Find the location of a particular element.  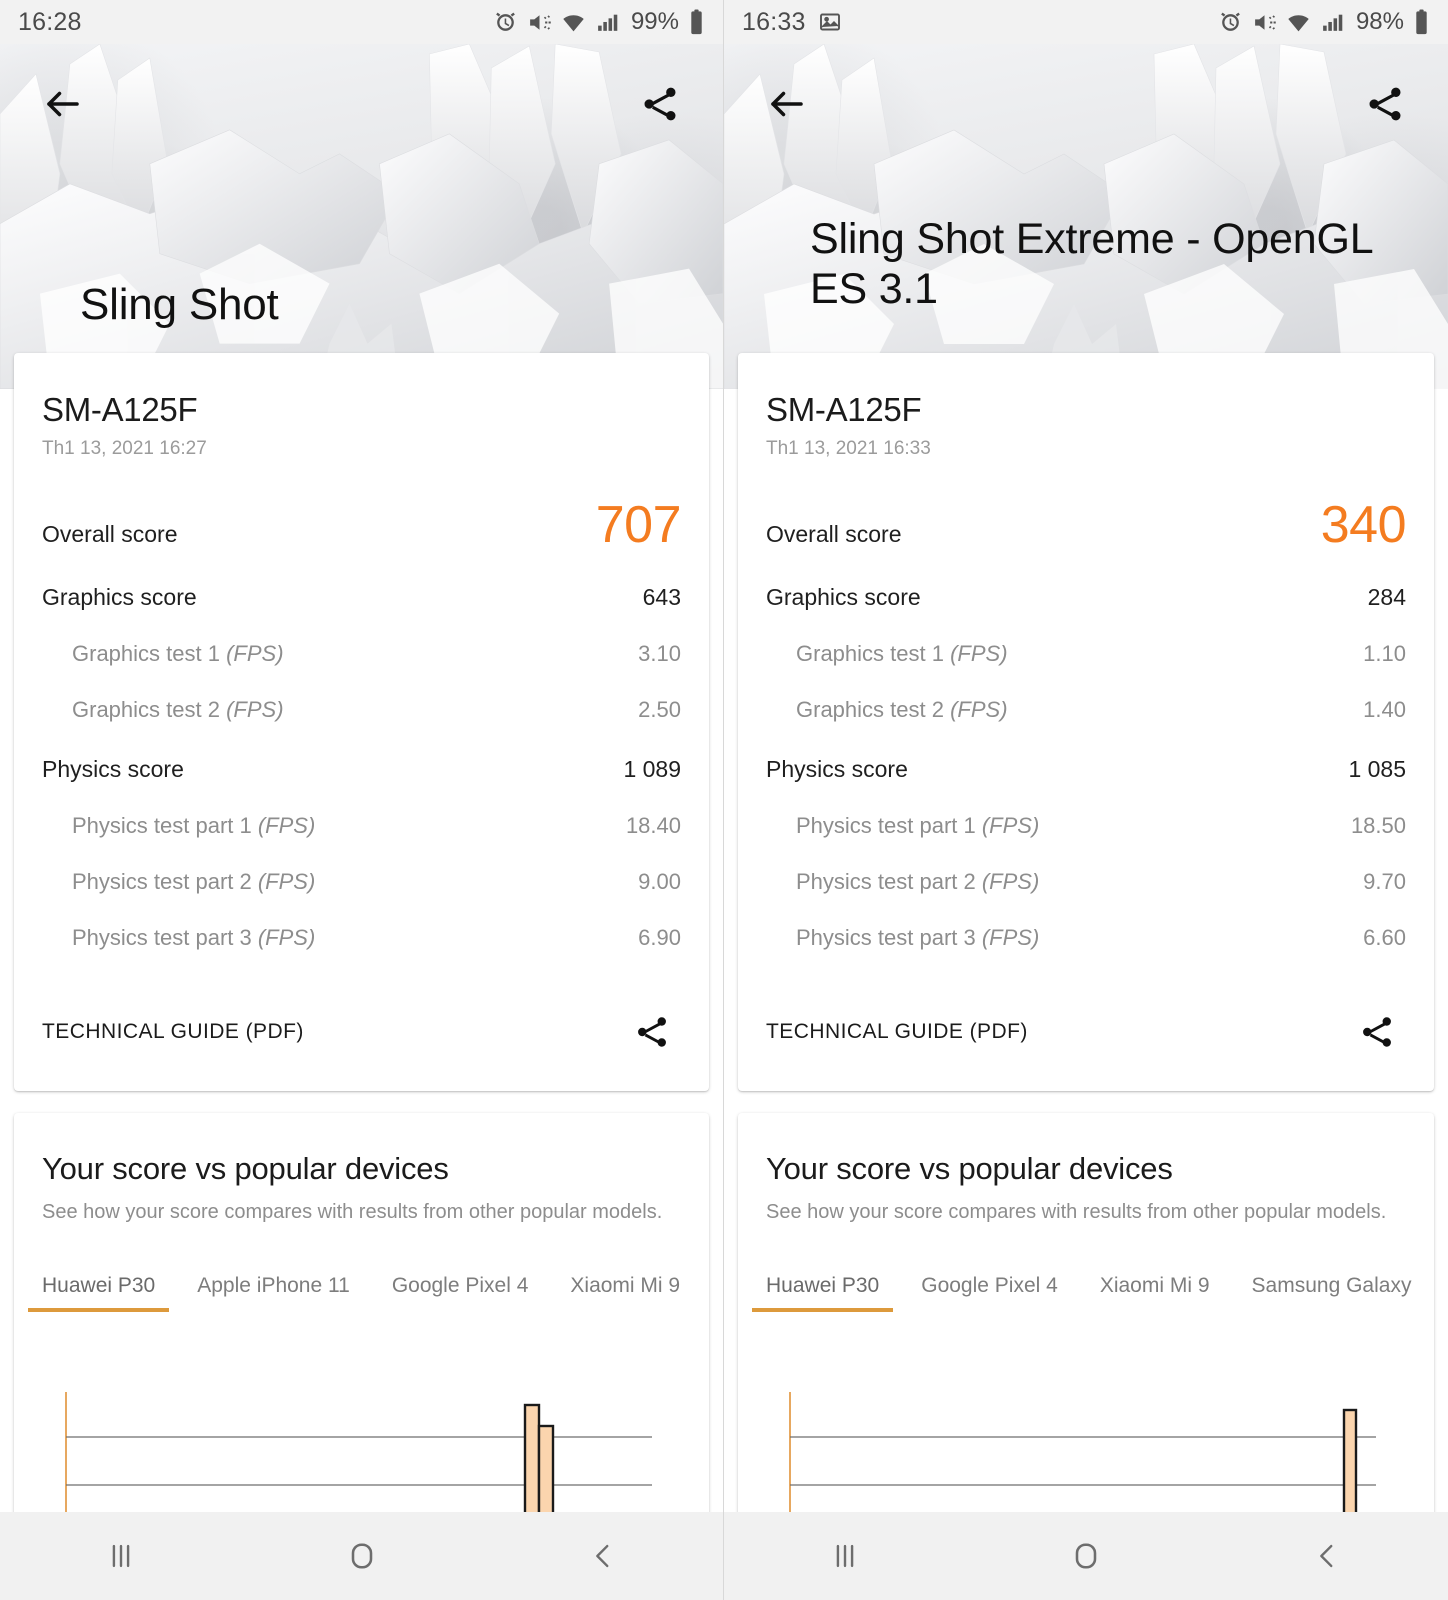

hero-title: Sling Shot Extreme - OpenGL ES 3.1 is located at coordinates (1091, 264).